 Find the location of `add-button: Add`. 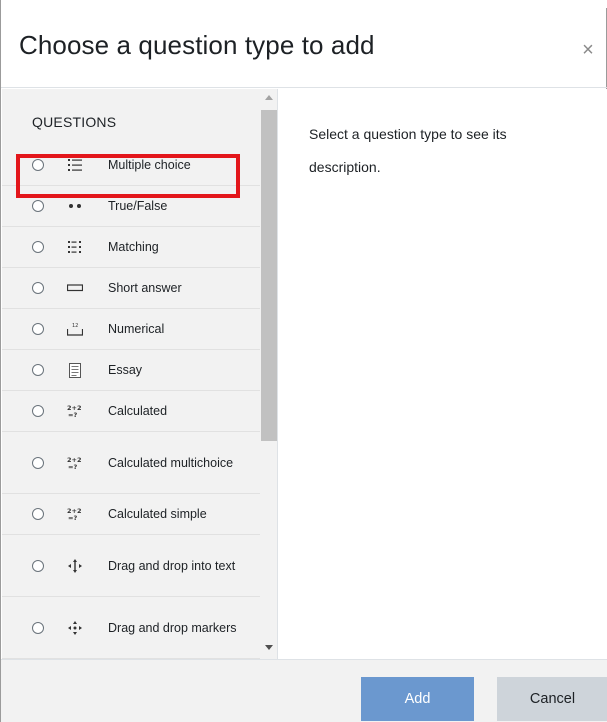

add-button: Add is located at coordinates (417, 699).